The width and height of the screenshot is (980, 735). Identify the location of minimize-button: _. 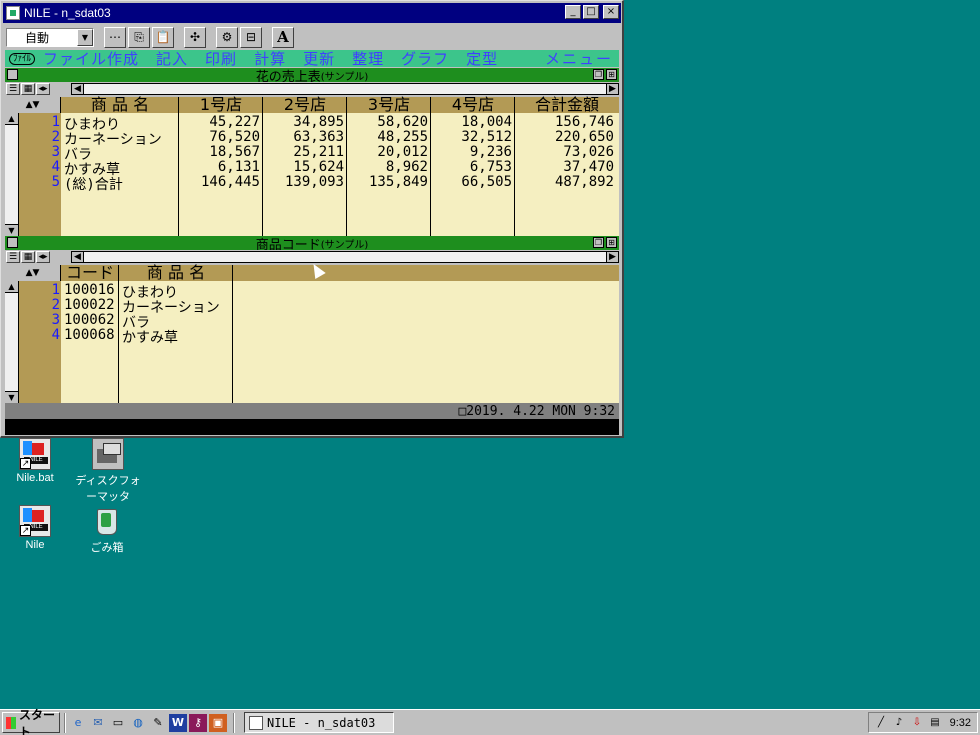
(573, 12).